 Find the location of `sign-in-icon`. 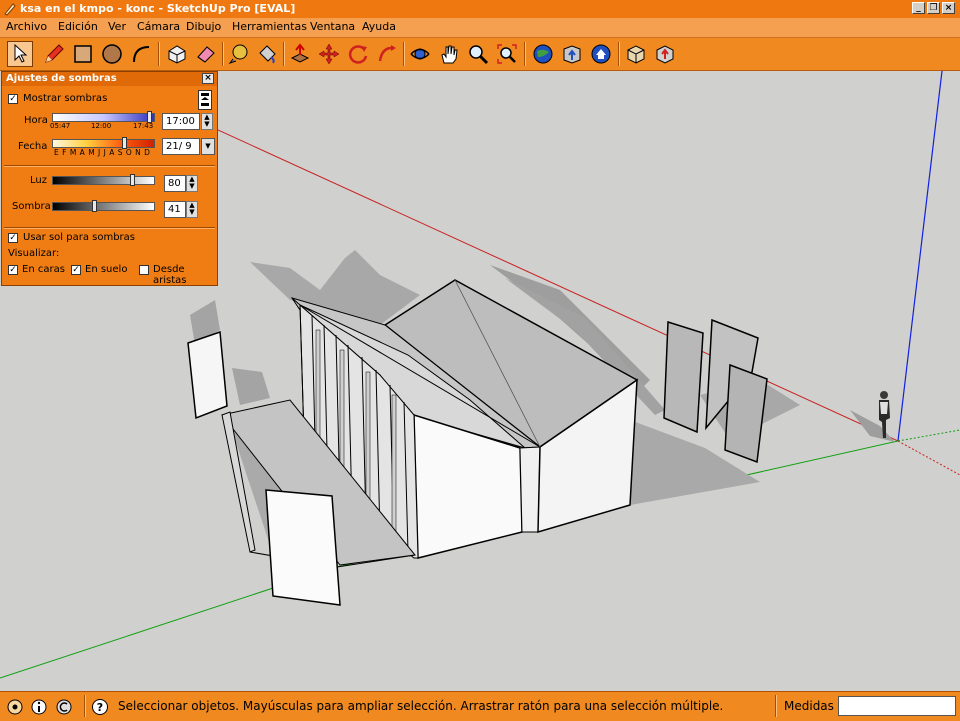

sign-in-icon is located at coordinates (64, 707).